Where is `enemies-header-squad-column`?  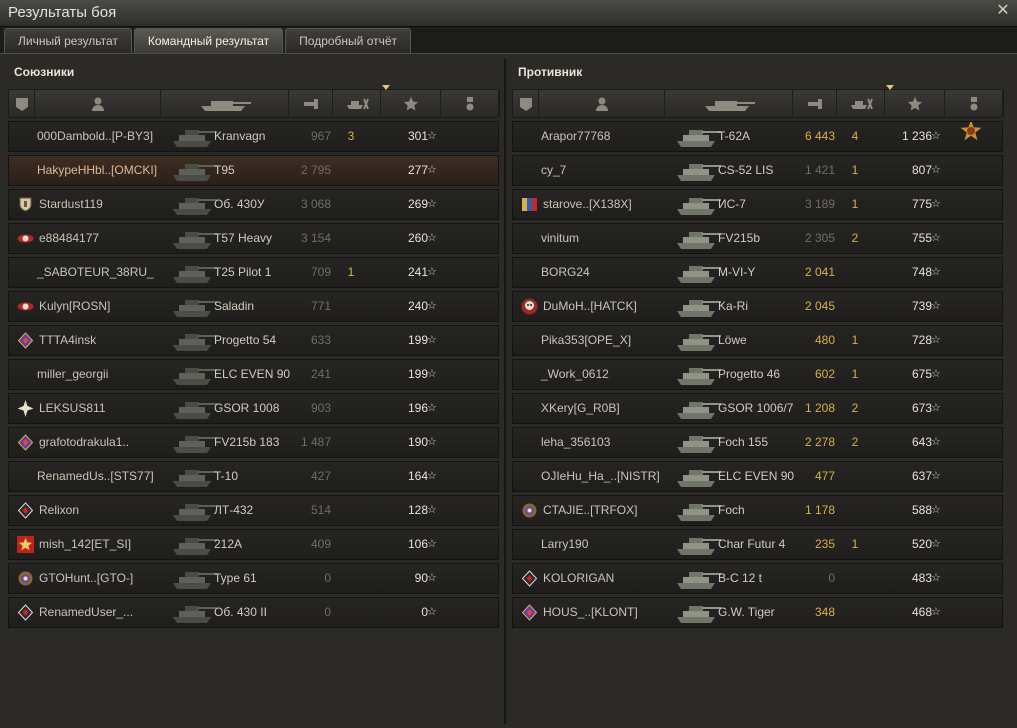 enemies-header-squad-column is located at coordinates (526, 103).